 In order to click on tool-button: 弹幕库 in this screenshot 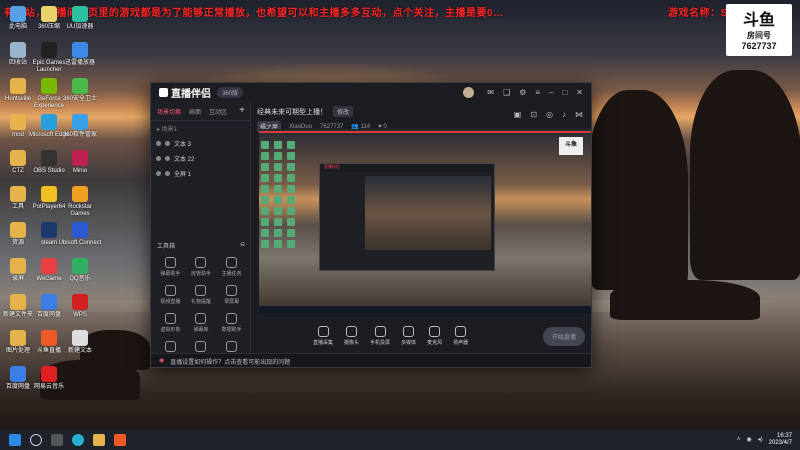, I will do `click(201, 323)`.